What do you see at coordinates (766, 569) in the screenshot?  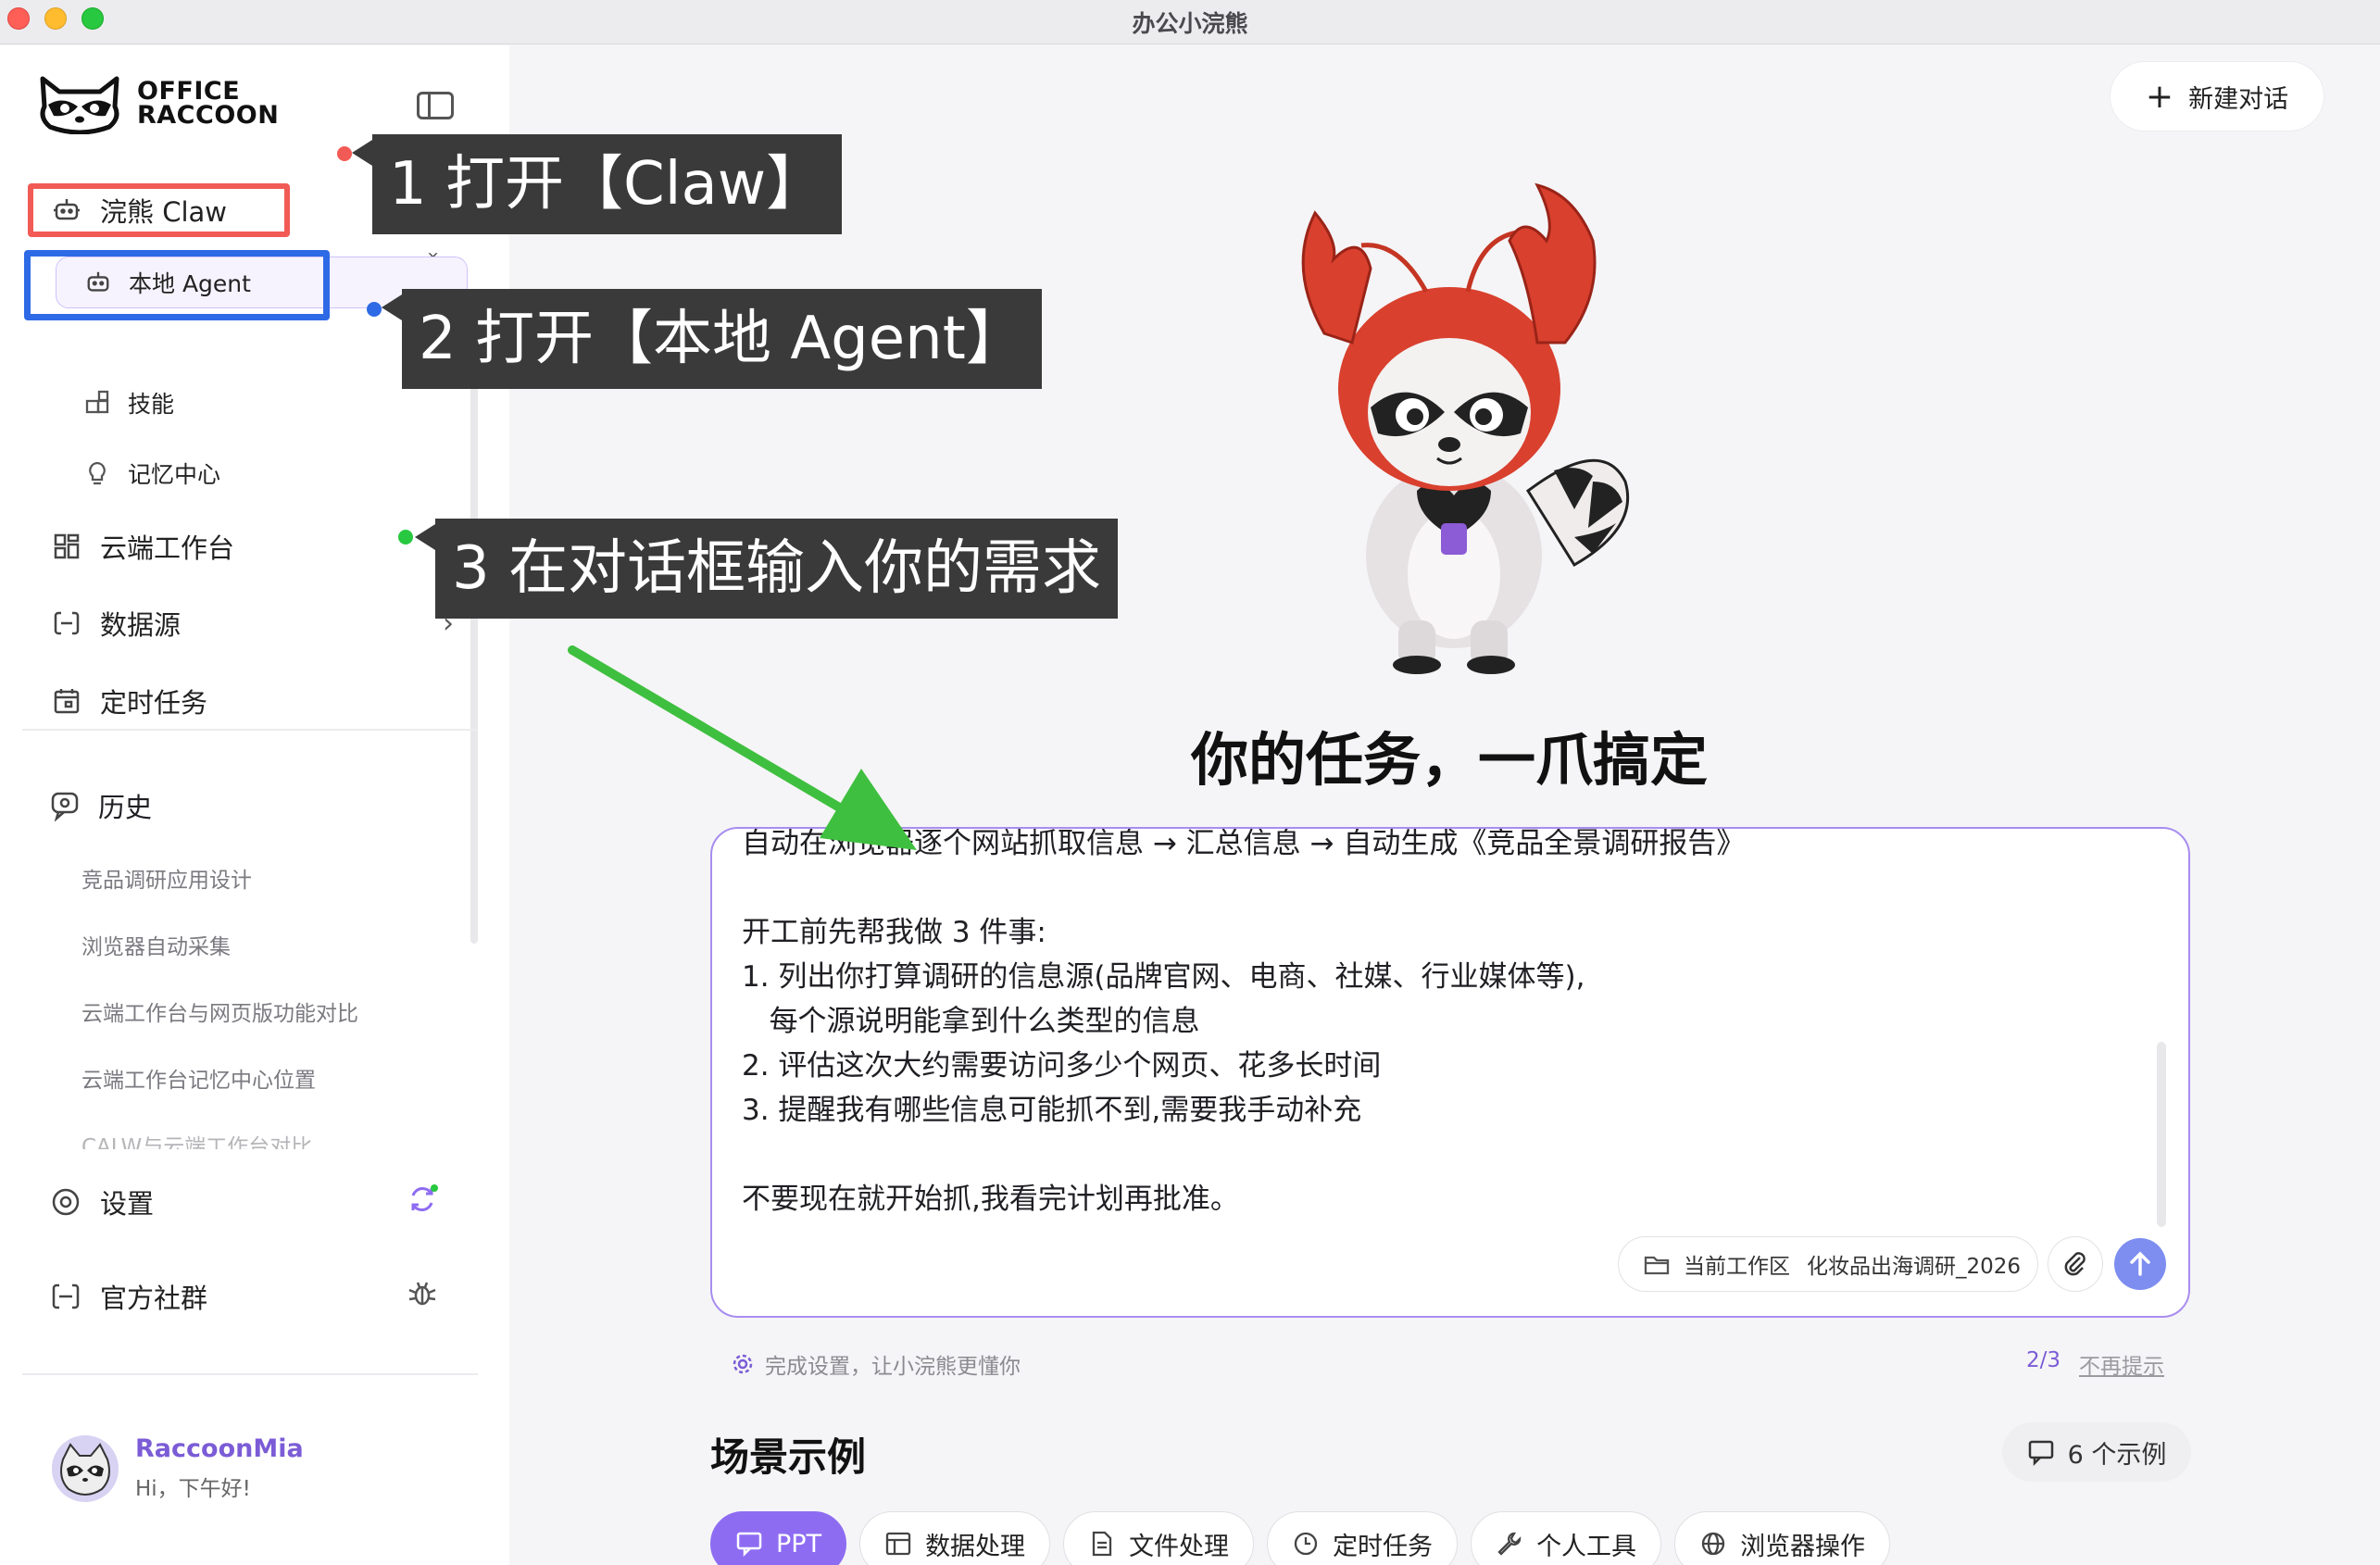 I see `annotation-step-3: 3 在对话框输入你的需求` at bounding box center [766, 569].